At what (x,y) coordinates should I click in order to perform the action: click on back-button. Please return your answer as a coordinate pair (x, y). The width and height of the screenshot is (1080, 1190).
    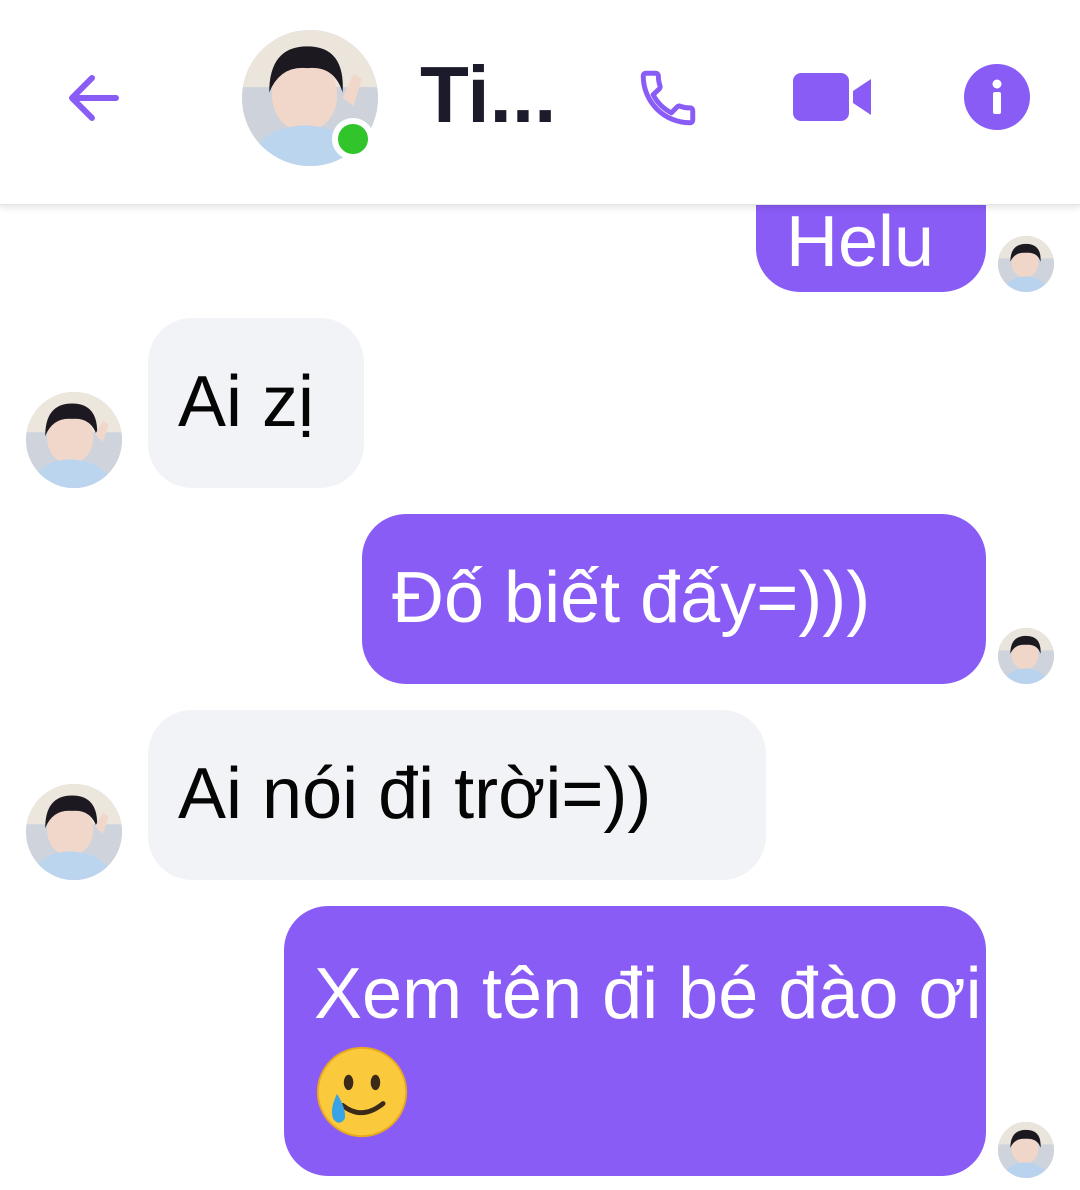
    Looking at the image, I should click on (94, 98).